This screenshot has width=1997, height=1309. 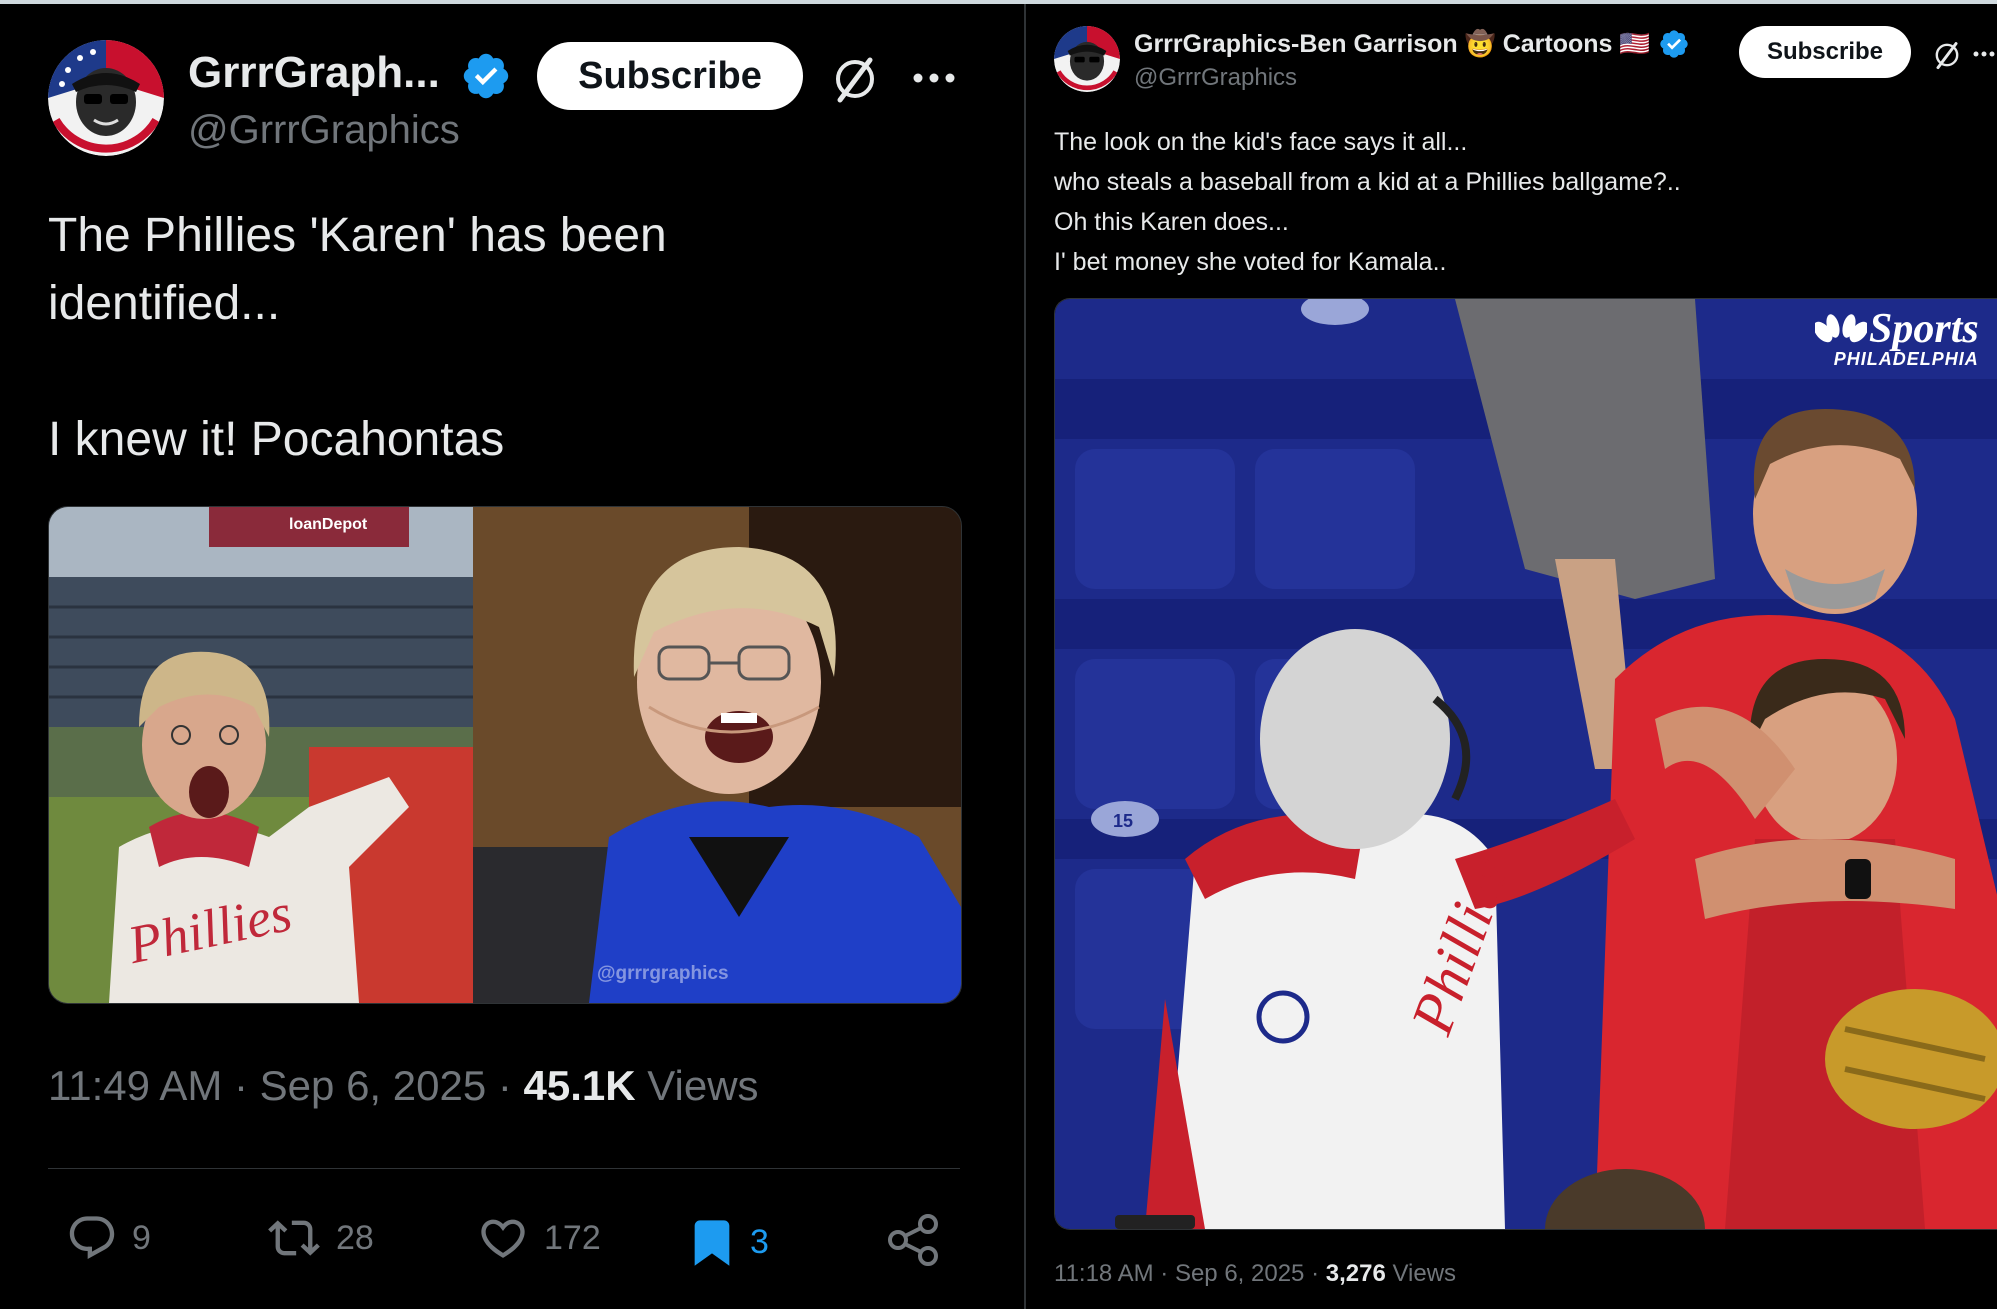 I want to click on views-label, so click(x=642, y=1085).